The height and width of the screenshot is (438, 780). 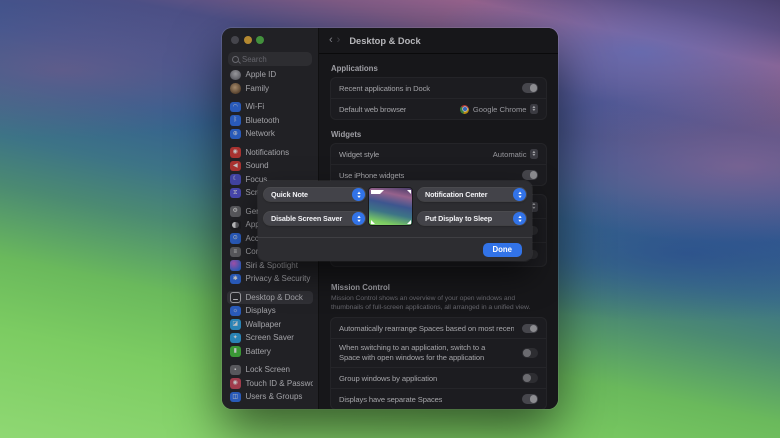 I want to click on sidebar-item-passwords: ✳ Passwords, so click(x=270, y=409).